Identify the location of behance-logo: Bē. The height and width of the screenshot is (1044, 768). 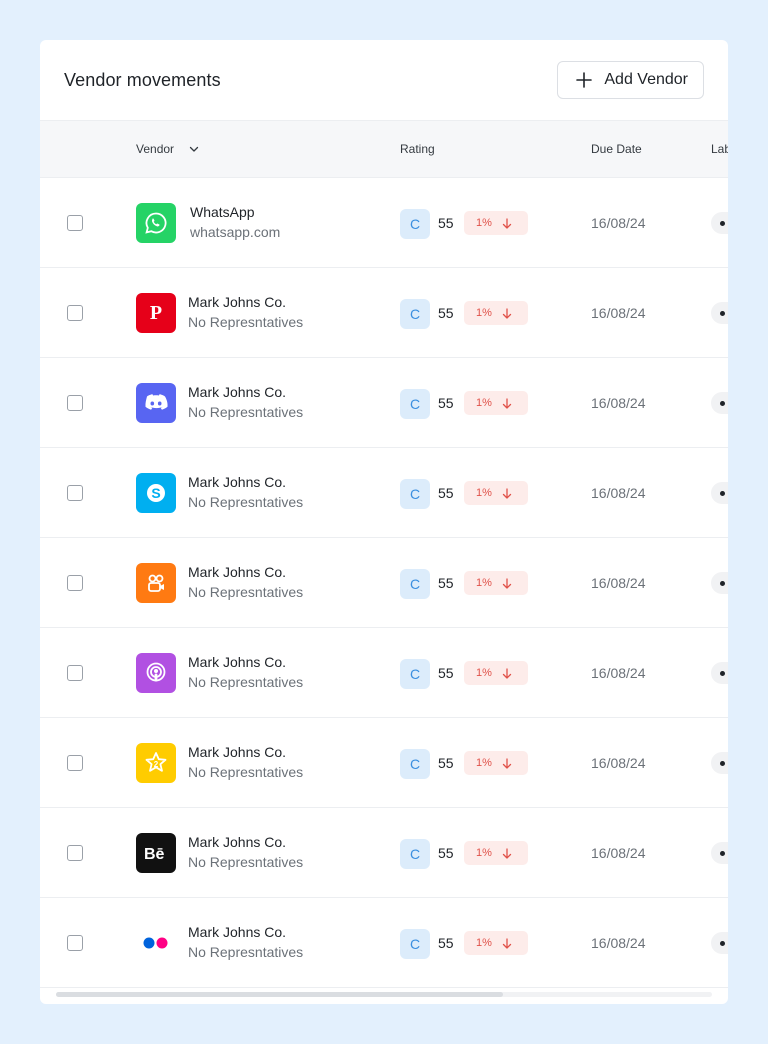
(156, 853).